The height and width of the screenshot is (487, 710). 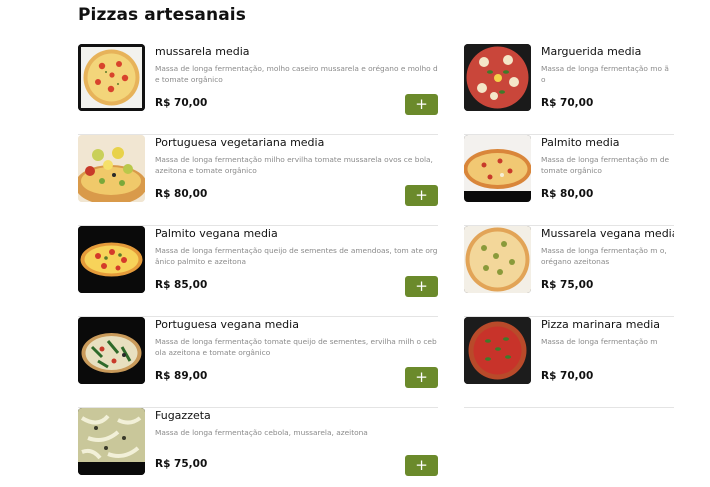 I want to click on pizza-marinara-image, so click(x=497, y=350).